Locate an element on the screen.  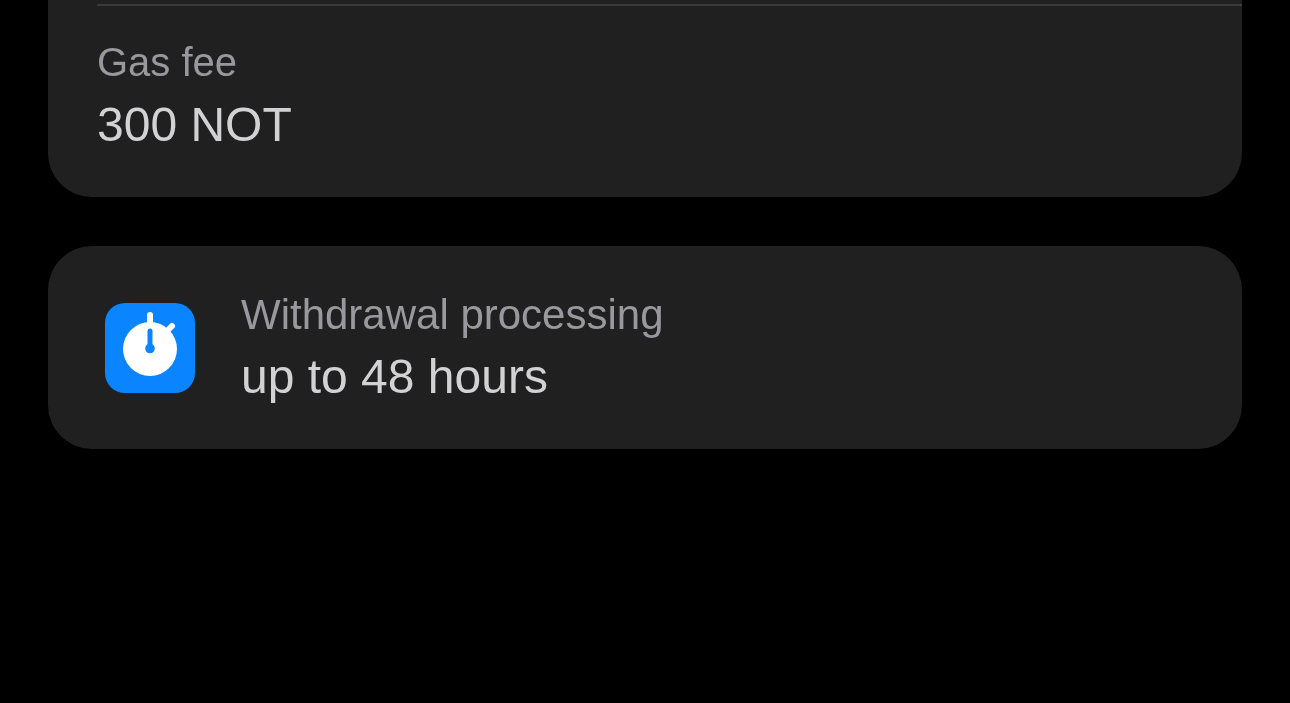
gas-fee-value: 300 NOT is located at coordinates (194, 125).